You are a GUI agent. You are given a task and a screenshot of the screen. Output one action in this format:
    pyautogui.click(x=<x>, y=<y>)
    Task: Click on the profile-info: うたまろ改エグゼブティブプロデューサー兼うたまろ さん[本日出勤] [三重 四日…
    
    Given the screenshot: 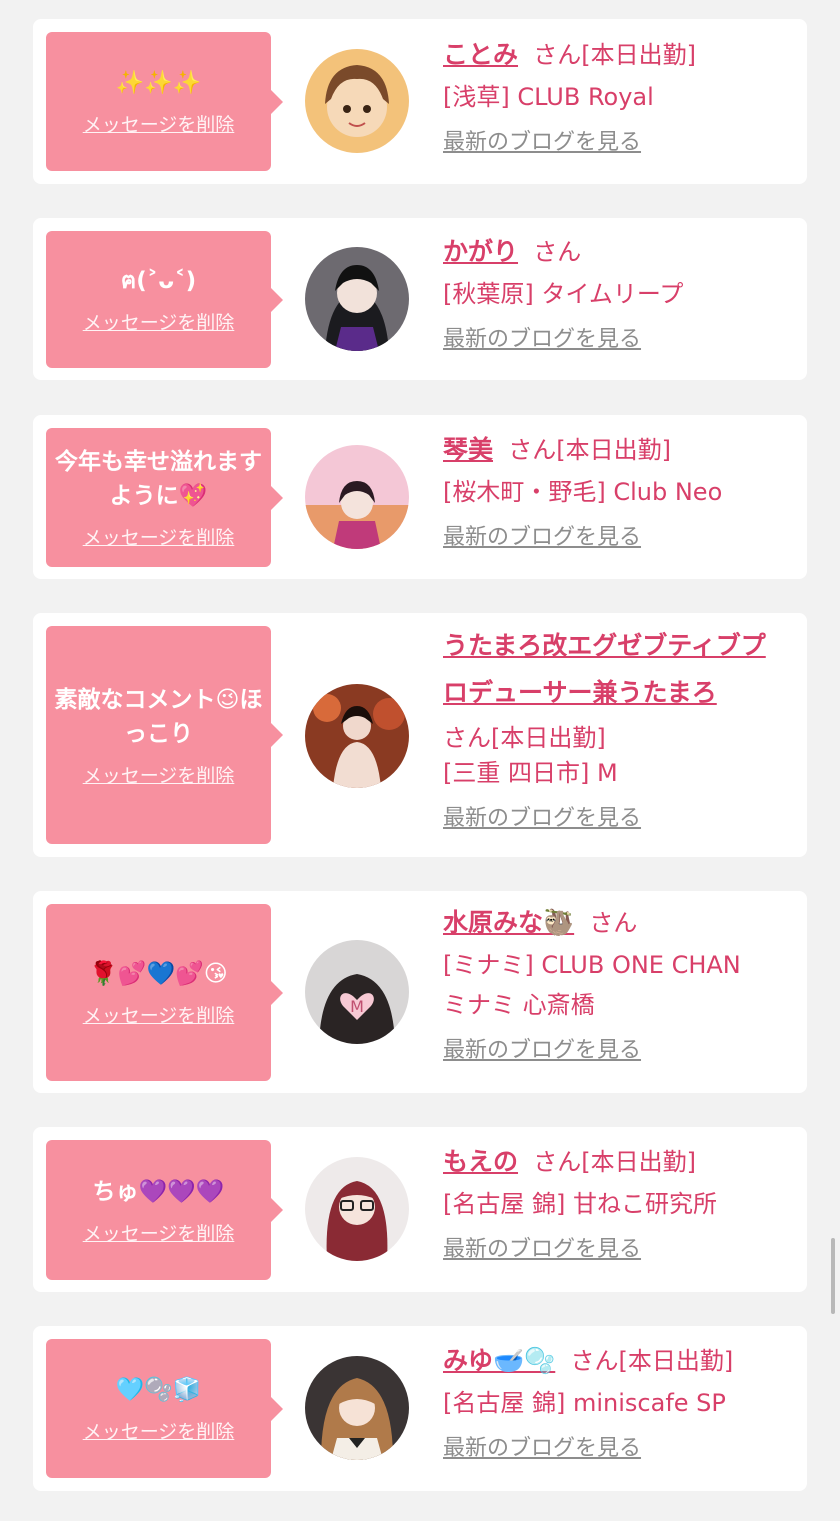 What is the action you would take?
    pyautogui.click(x=615, y=731)
    